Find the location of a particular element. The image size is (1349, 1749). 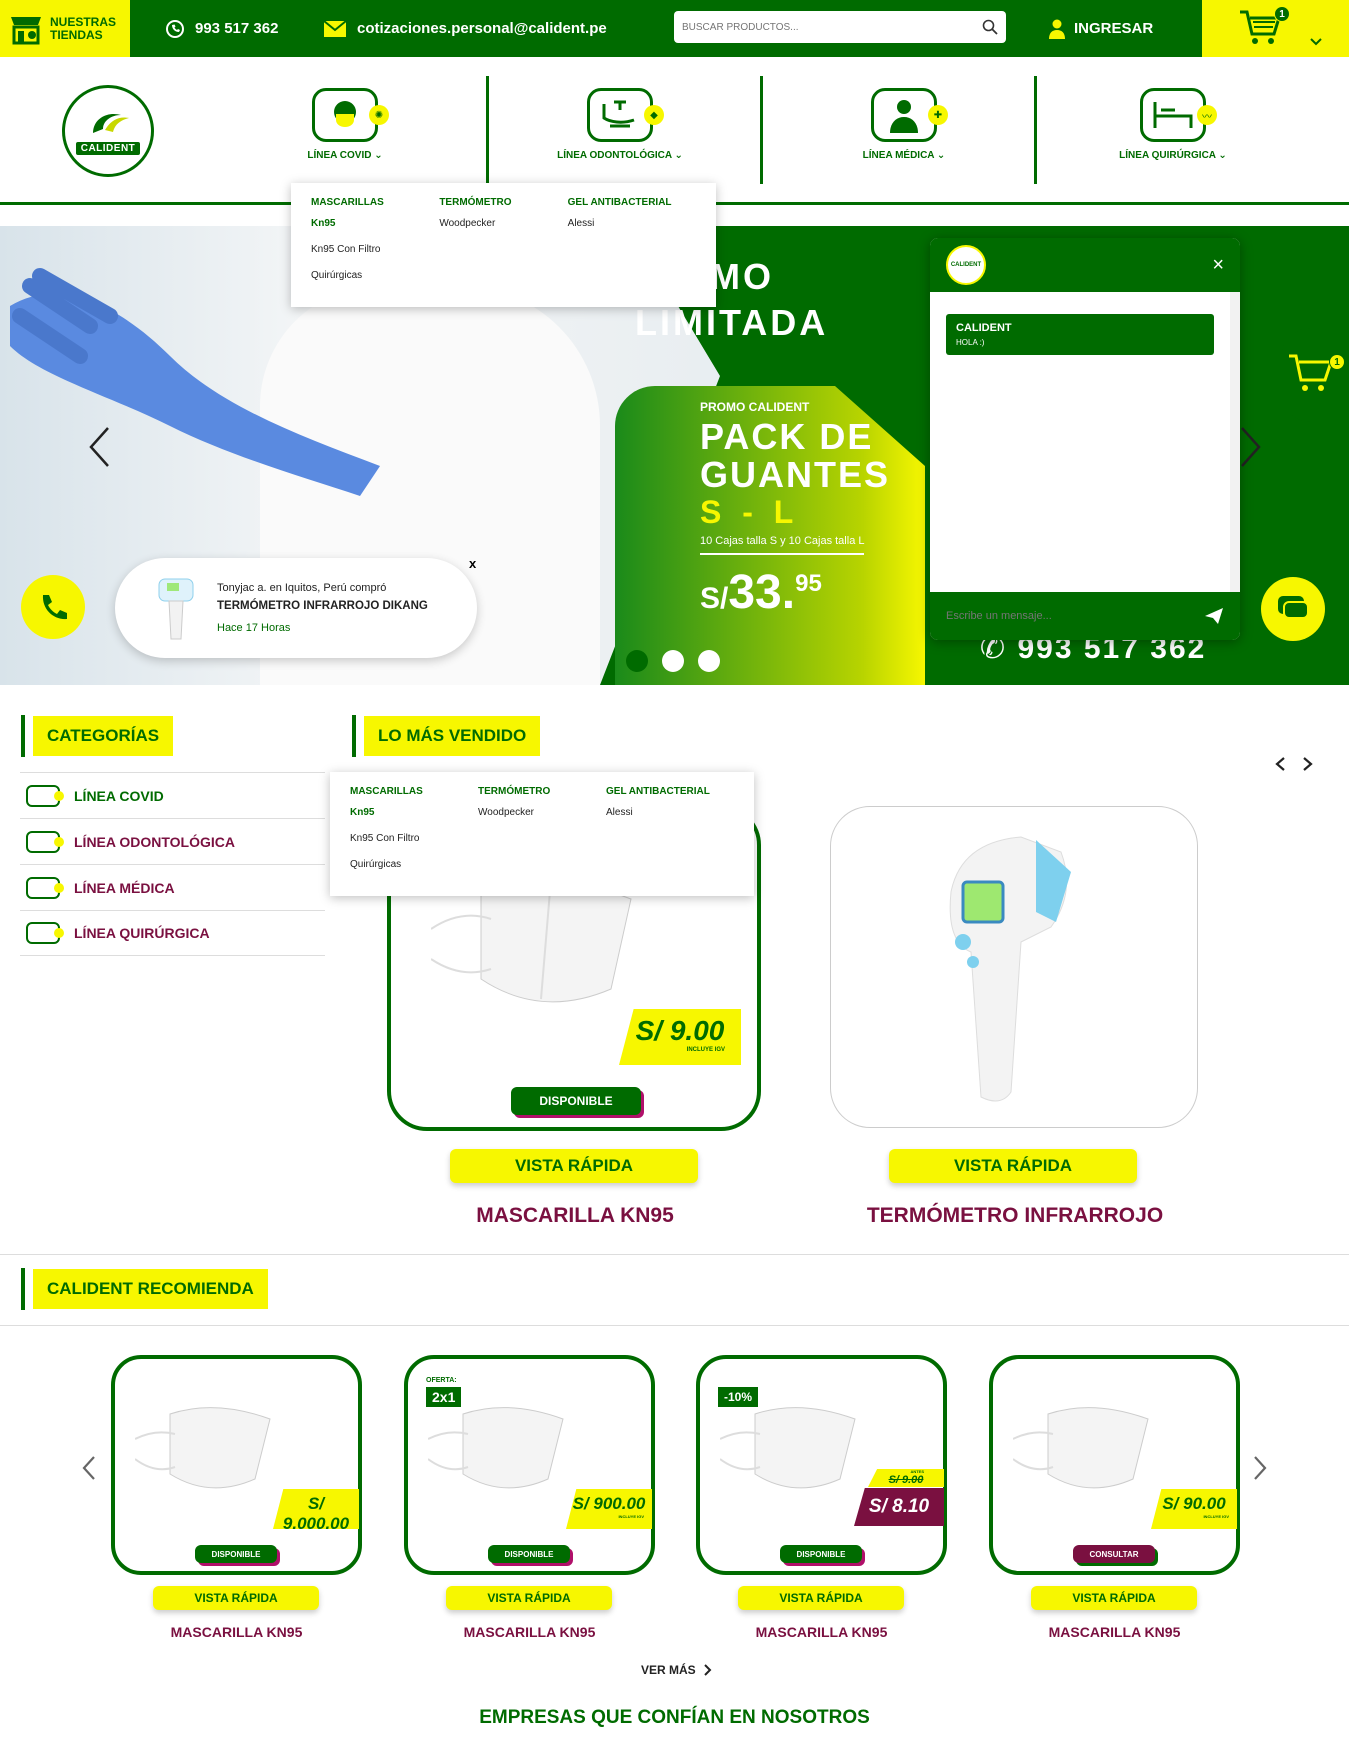

login-link: INGRESAR is located at coordinates (1100, 28).